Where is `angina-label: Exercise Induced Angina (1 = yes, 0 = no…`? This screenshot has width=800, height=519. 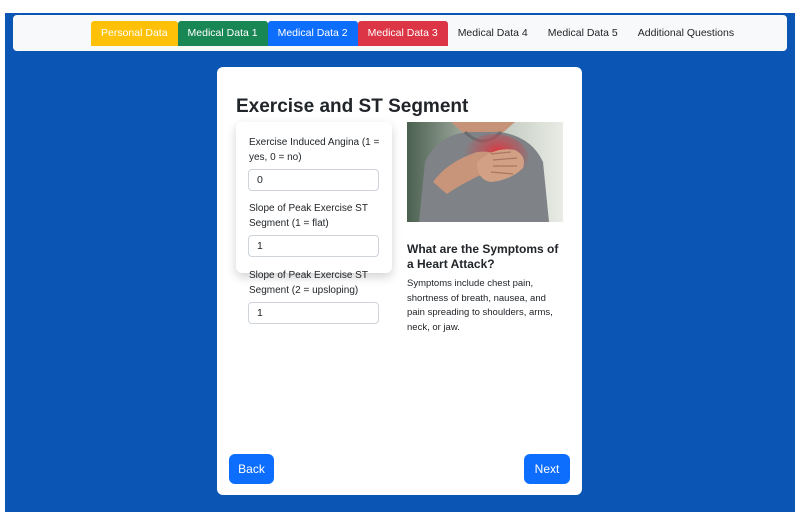 angina-label: Exercise Induced Angina (1 = yes, 0 = no… is located at coordinates (314, 150).